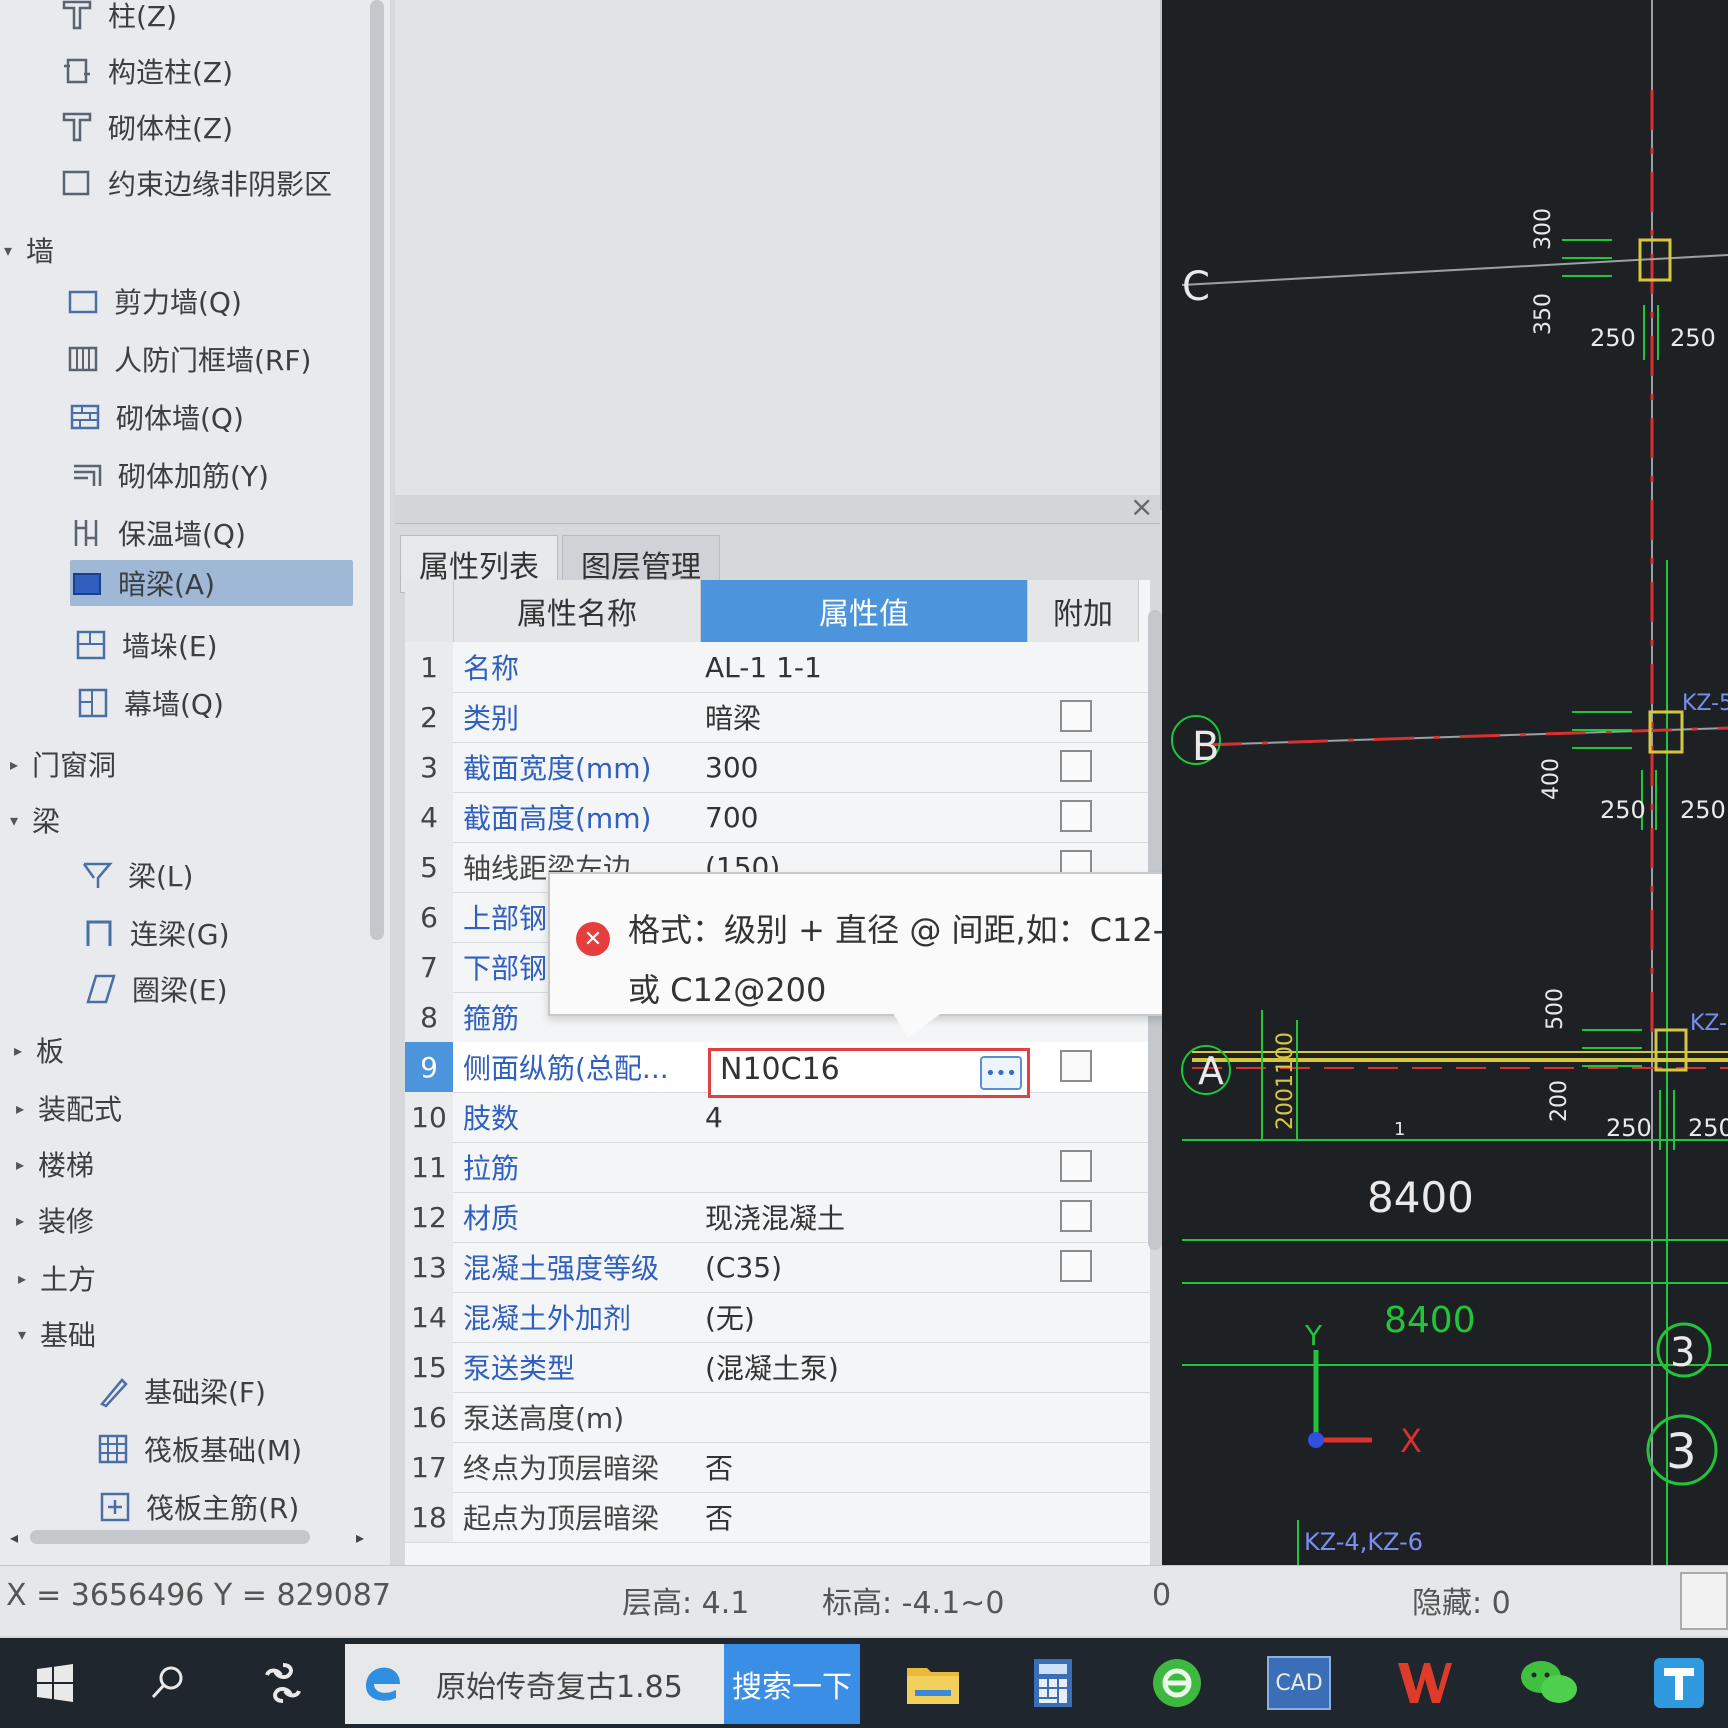 This screenshot has height=1728, width=1728. What do you see at coordinates (1399, 1129) in the screenshot?
I see `dim-label: 1` at bounding box center [1399, 1129].